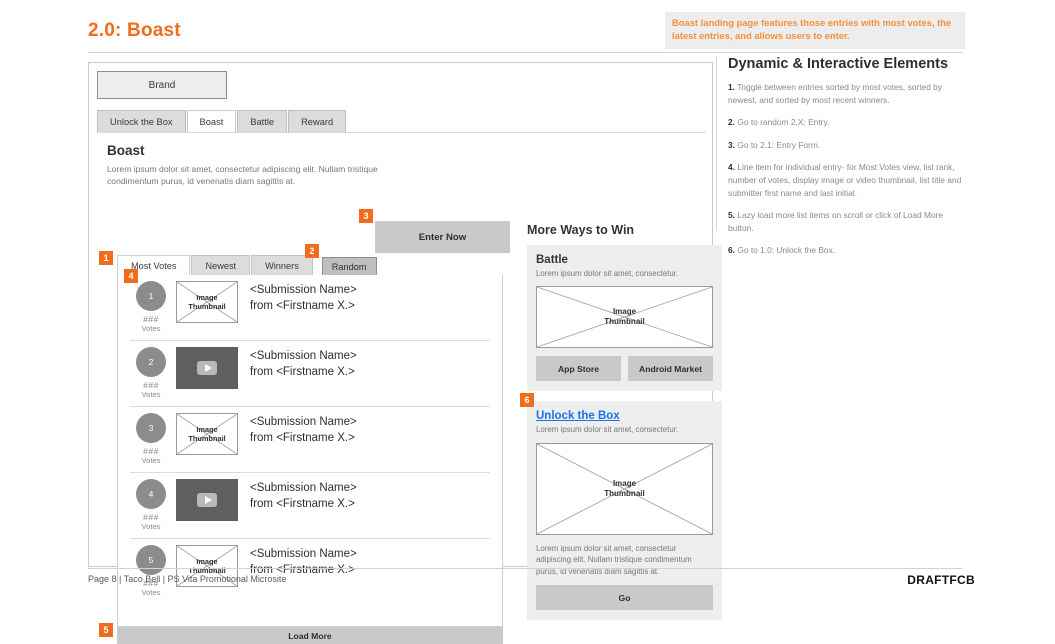 The width and height of the screenshot is (1055, 644). What do you see at coordinates (848, 250) in the screenshot?
I see `spec-item-6: 6. Go to 1.0: Unlock the Box.` at bounding box center [848, 250].